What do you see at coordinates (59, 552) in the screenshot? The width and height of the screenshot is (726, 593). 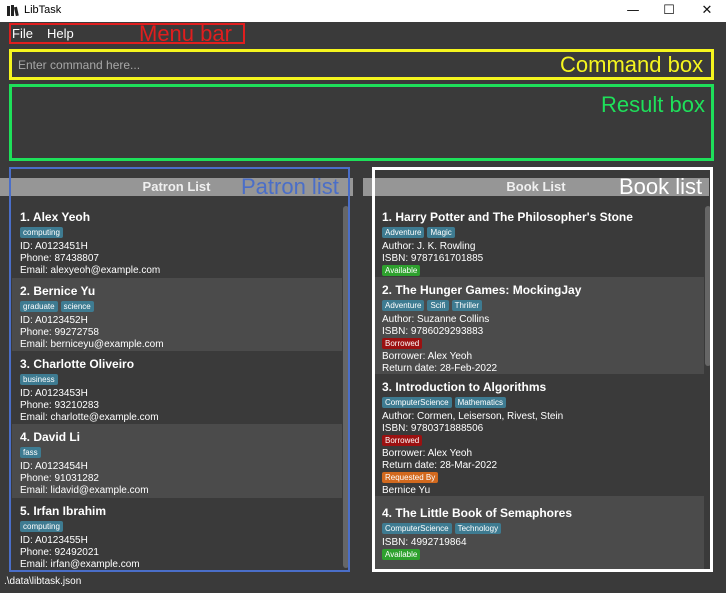 I see `patron-phone: Phone: 92492021` at bounding box center [59, 552].